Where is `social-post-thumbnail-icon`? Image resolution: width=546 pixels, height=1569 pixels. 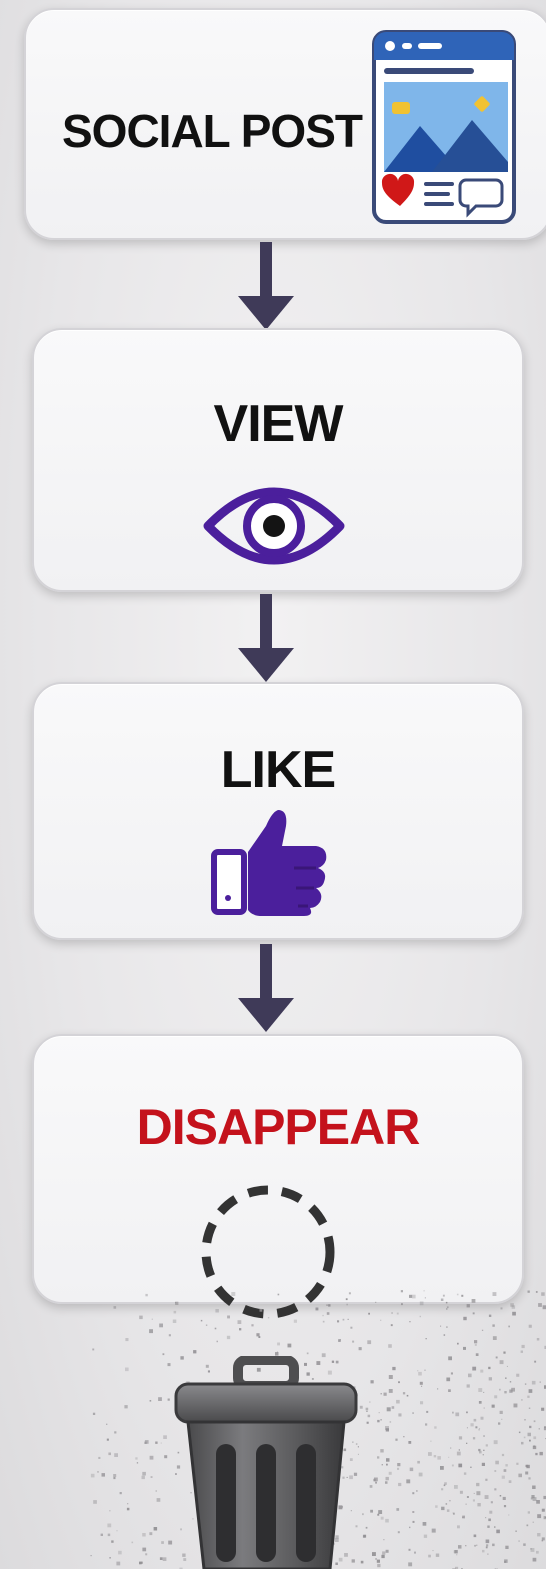
social-post-thumbnail-icon is located at coordinates (444, 127).